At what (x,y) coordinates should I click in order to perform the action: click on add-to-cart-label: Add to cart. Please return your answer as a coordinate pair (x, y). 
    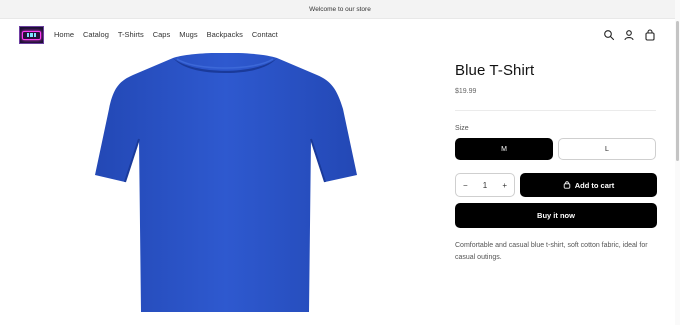
    Looking at the image, I should click on (594, 185).